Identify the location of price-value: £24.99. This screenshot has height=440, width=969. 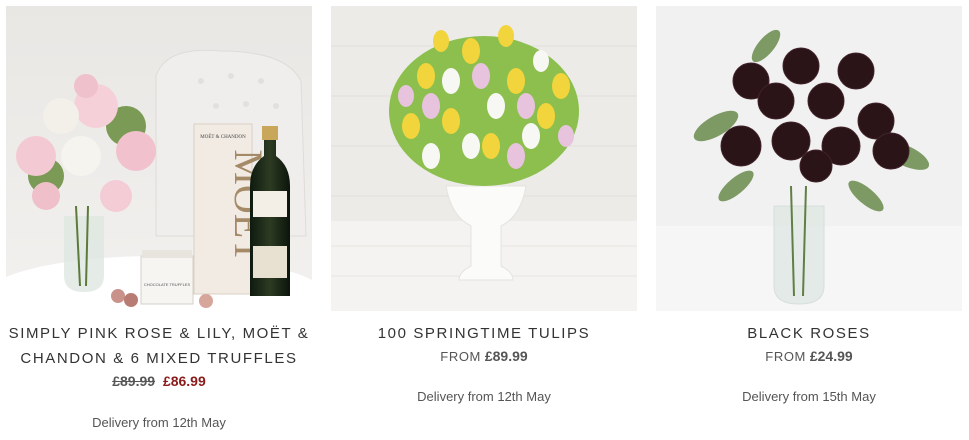
(831, 356).